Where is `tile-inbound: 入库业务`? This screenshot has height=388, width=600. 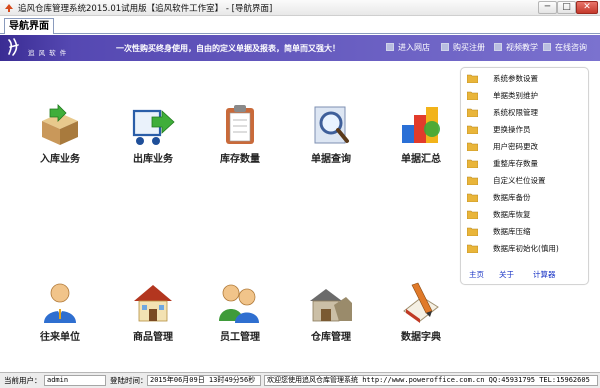 tile-inbound: 入库业务 is located at coordinates (60, 138).